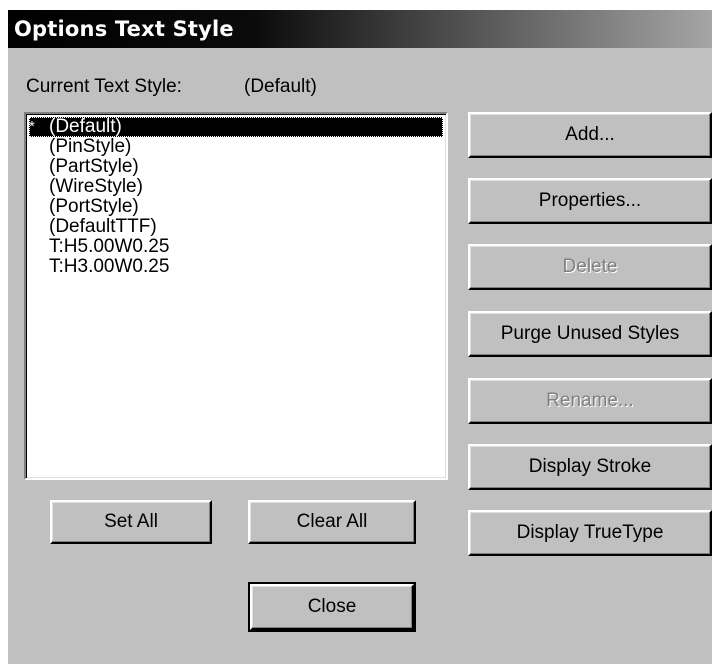 The image size is (714, 664). Describe the element at coordinates (590, 267) in the screenshot. I see `delete-button: Delete` at that location.